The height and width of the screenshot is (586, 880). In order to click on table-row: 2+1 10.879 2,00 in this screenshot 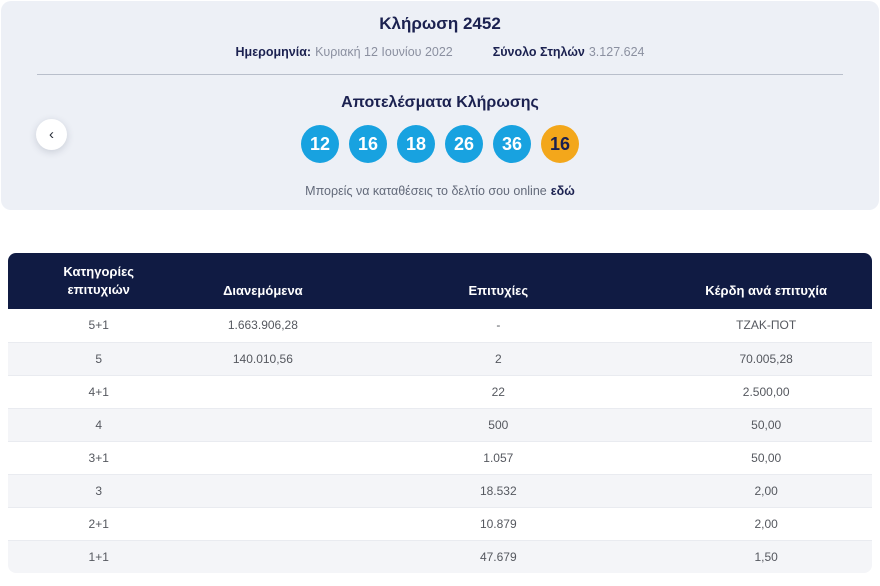, I will do `click(440, 523)`.